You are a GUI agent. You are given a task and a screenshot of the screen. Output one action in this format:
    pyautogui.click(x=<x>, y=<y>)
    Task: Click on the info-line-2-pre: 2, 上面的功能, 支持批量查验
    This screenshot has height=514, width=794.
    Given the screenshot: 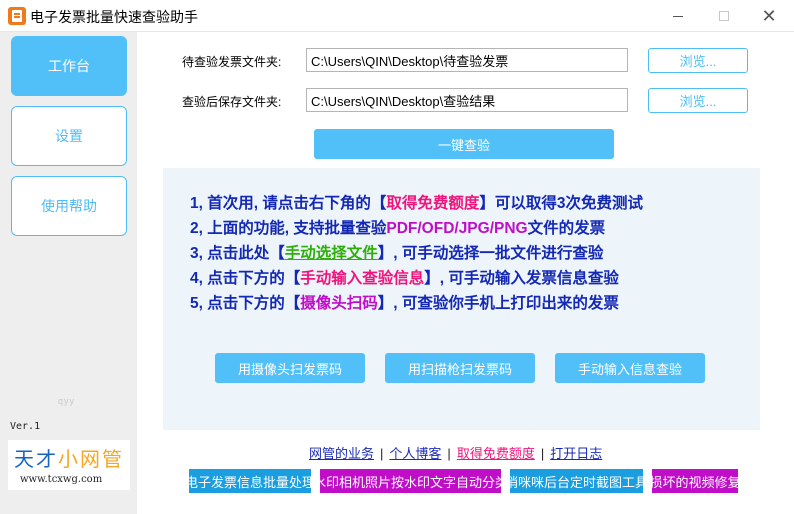 What is the action you would take?
    pyautogui.click(x=288, y=228)
    